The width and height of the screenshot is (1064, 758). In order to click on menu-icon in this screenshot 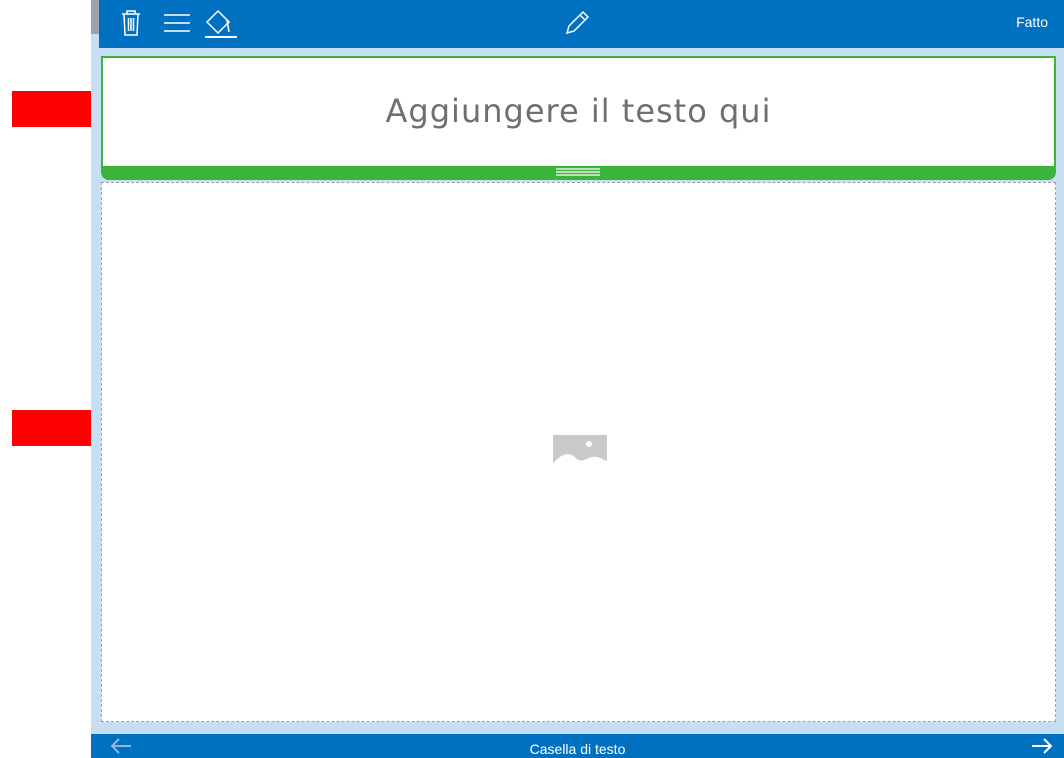, I will do `click(177, 23)`.